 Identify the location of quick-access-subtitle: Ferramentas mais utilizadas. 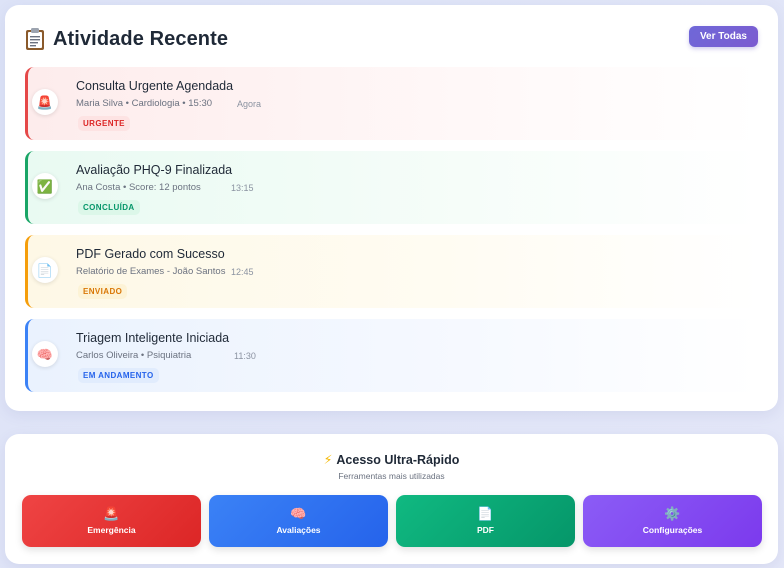
(391, 476).